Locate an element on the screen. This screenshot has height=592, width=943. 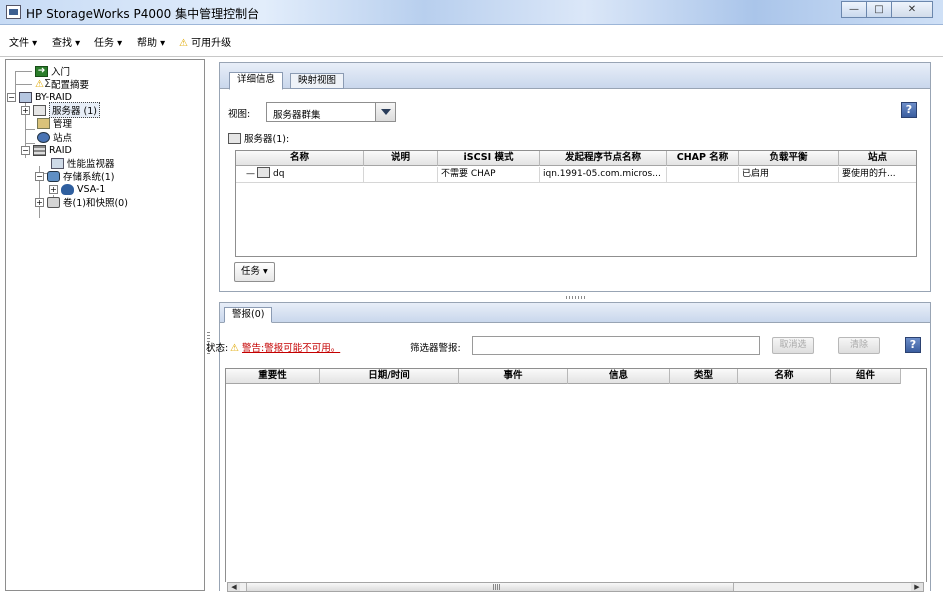
performance-monitor-icon is located at coordinates (57, 163).